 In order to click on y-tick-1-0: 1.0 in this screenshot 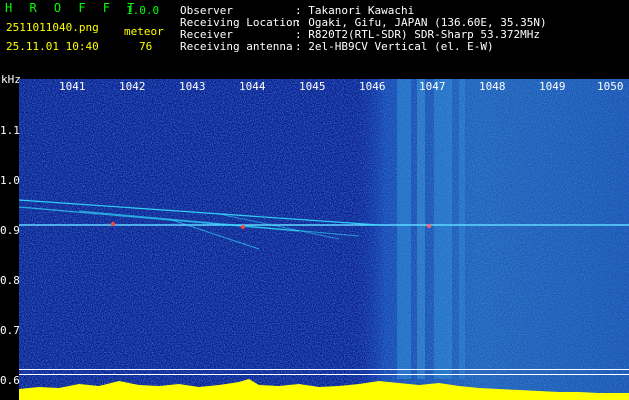, I will do `click(10, 180)`.